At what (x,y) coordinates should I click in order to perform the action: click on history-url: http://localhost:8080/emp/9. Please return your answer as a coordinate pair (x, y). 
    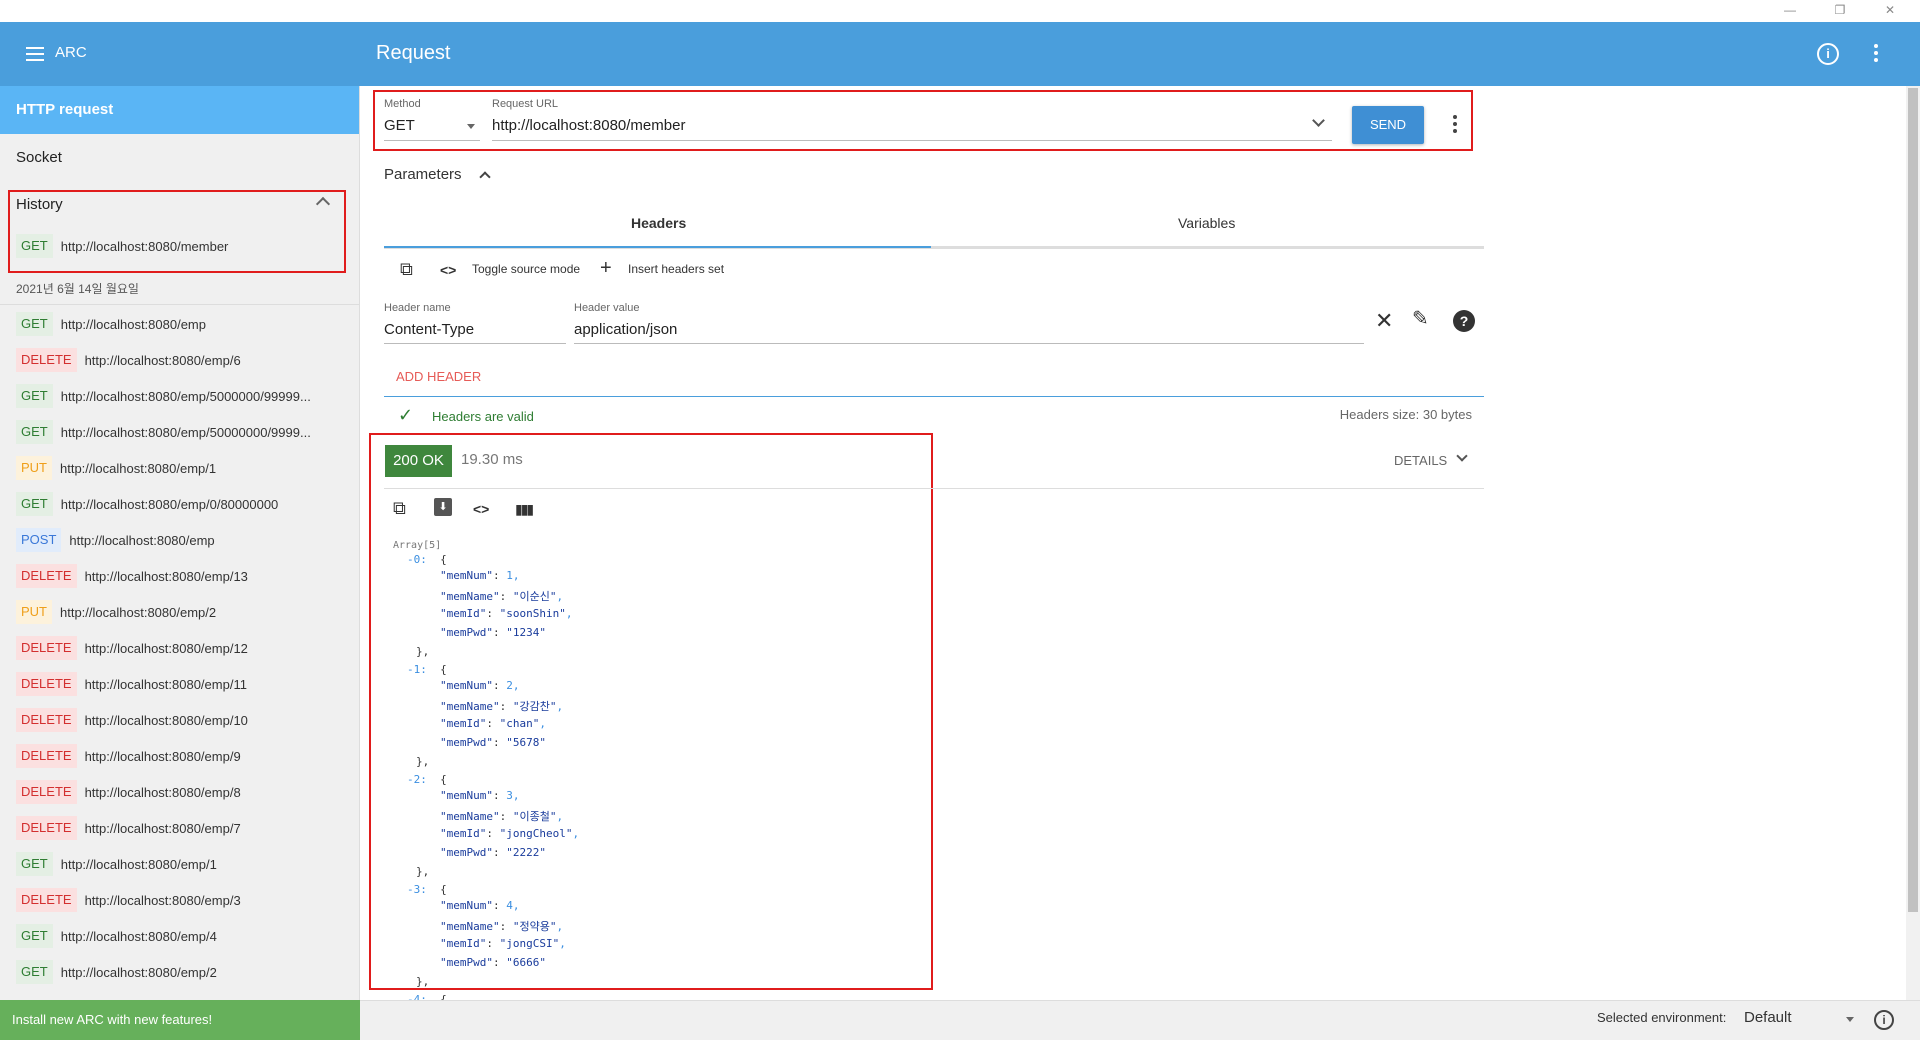
    Looking at the image, I should click on (162, 756).